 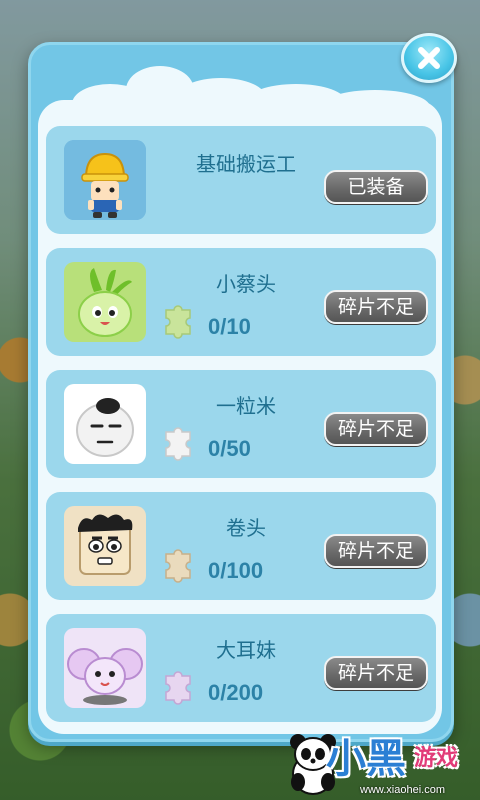 What do you see at coordinates (229, 326) in the screenshot?
I see `fragment-progress: 0/10` at bounding box center [229, 326].